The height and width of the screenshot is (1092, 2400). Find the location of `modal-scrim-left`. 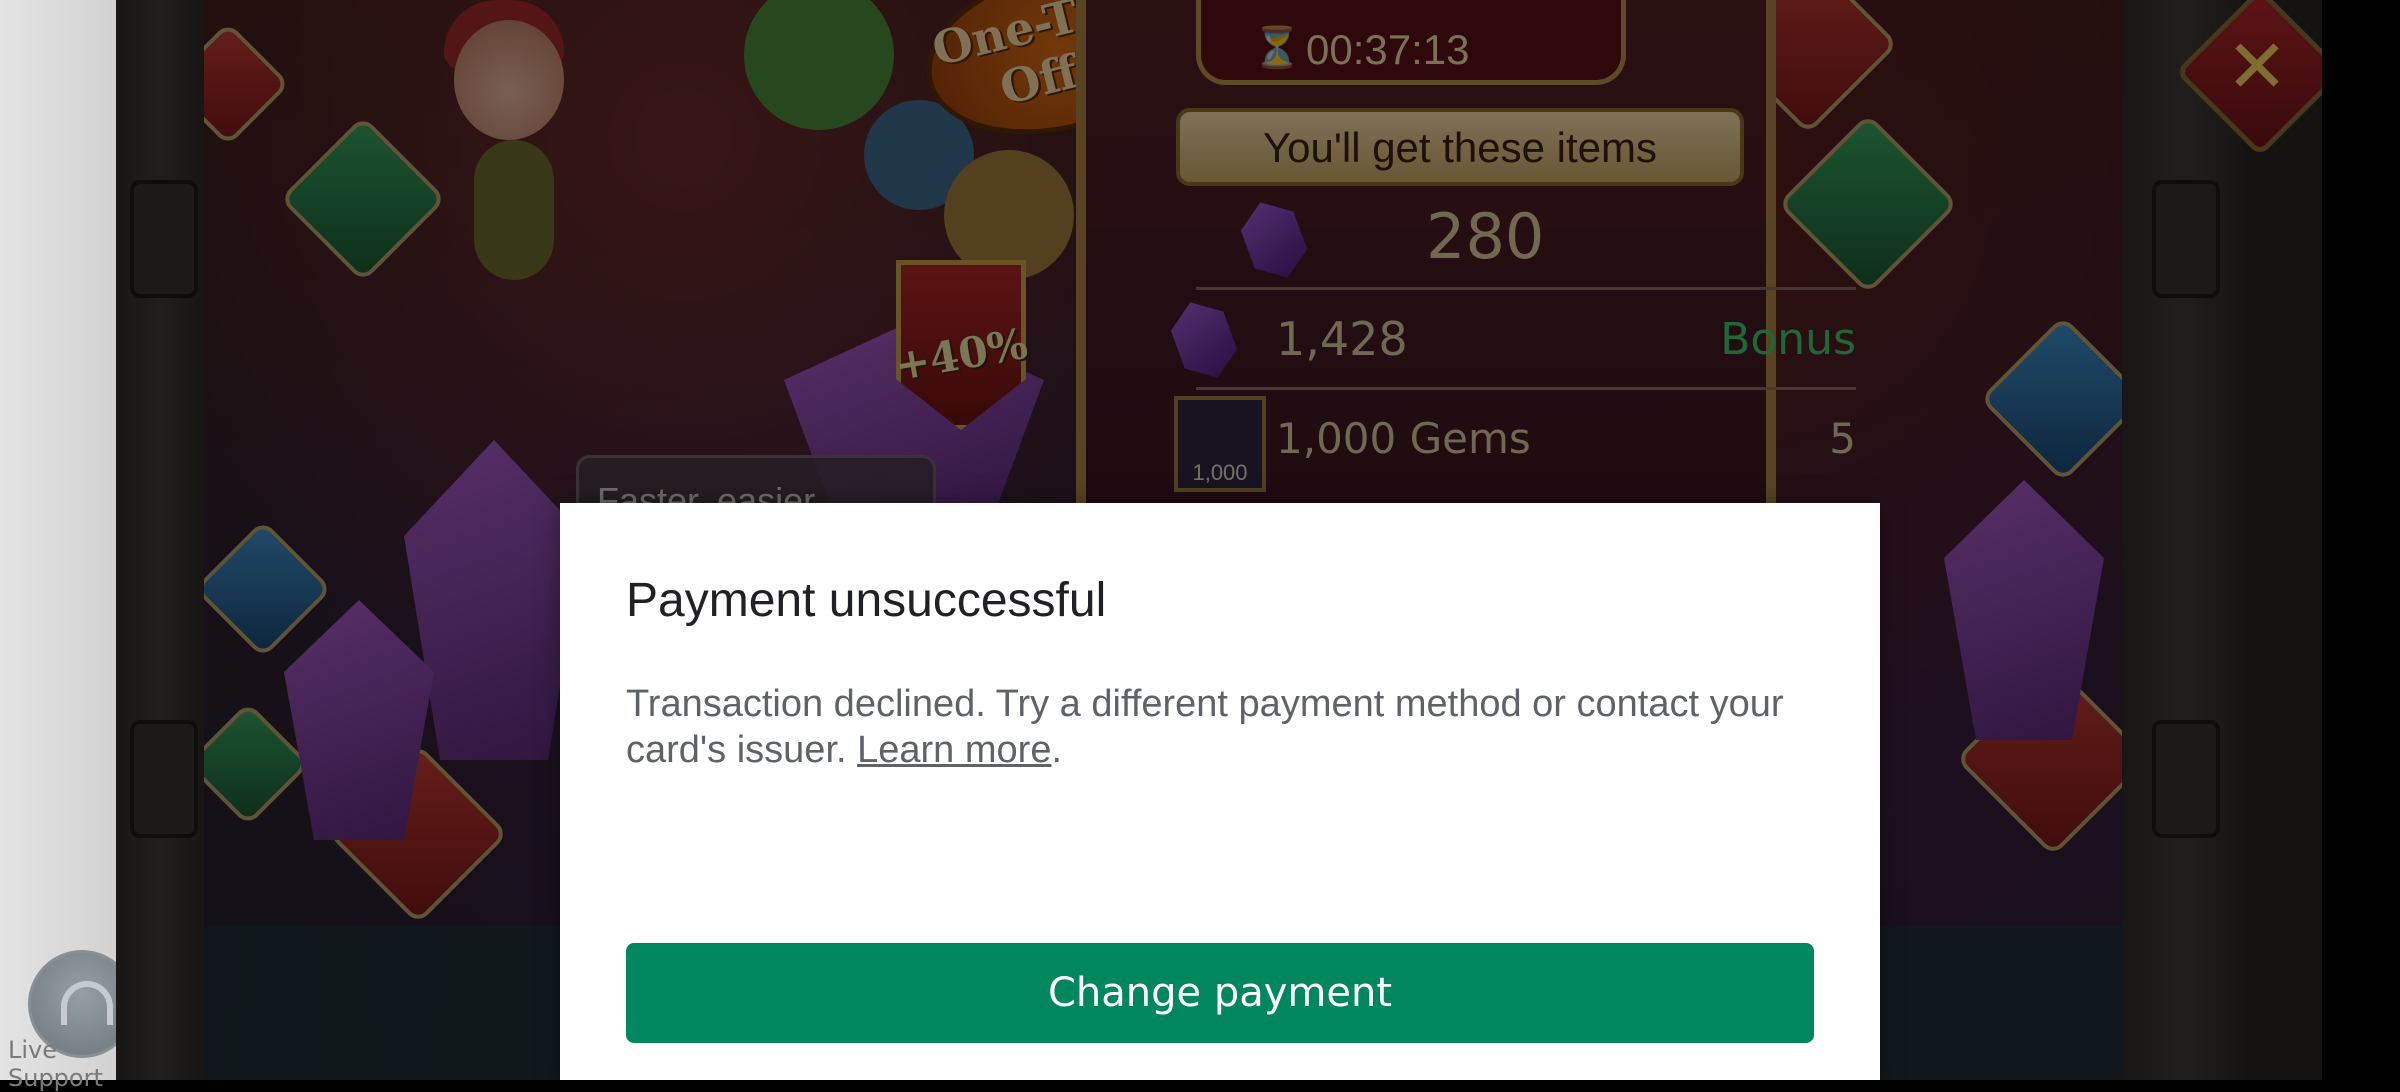

modal-scrim-left is located at coordinates (58, 540).